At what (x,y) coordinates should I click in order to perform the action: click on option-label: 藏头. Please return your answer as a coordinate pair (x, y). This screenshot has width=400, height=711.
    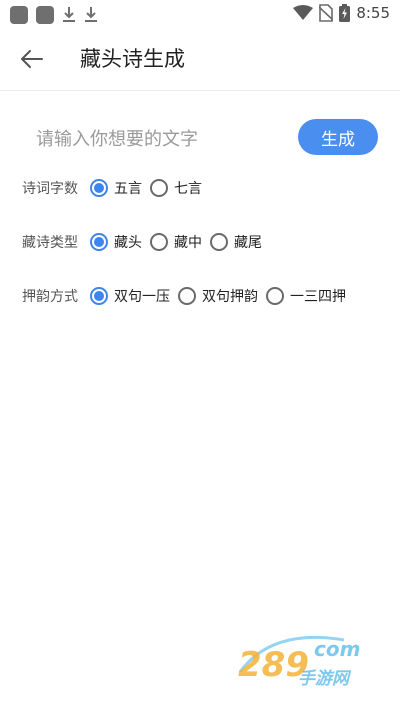
    Looking at the image, I should click on (128, 243).